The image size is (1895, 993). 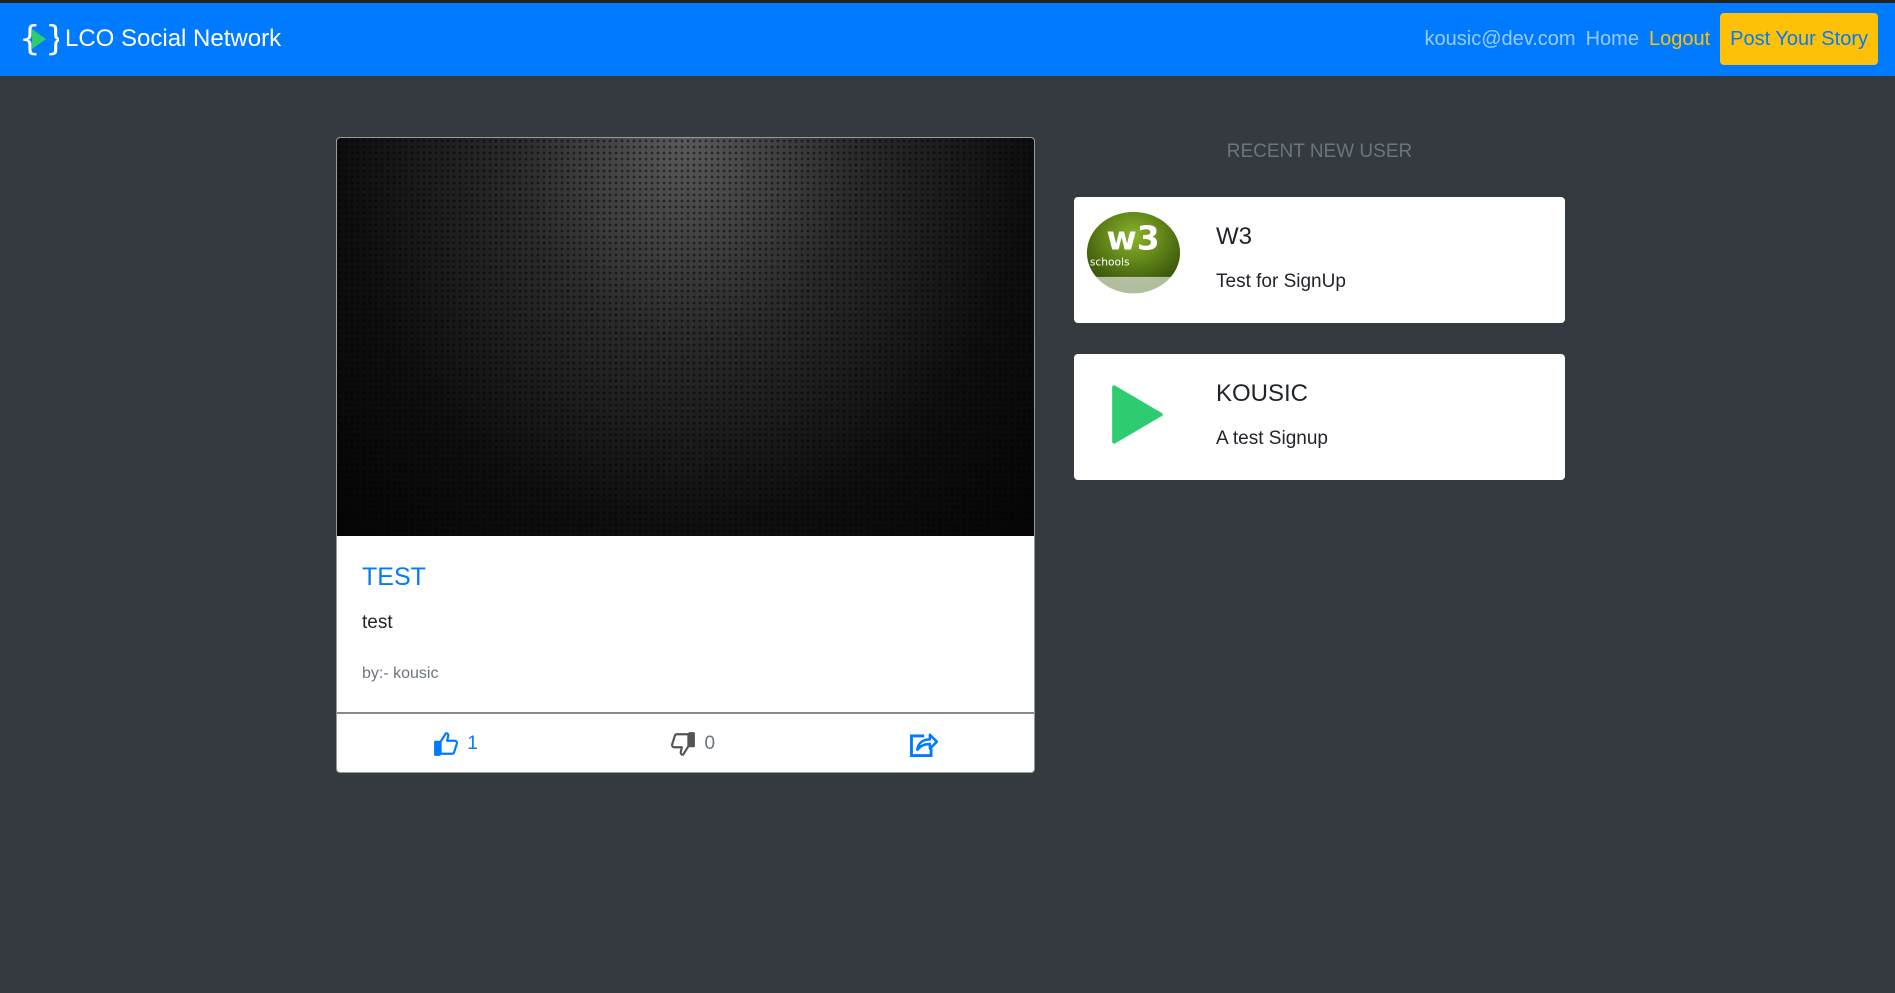 What do you see at coordinates (1679, 39) in the screenshot?
I see `nav-logout-link: Logout` at bounding box center [1679, 39].